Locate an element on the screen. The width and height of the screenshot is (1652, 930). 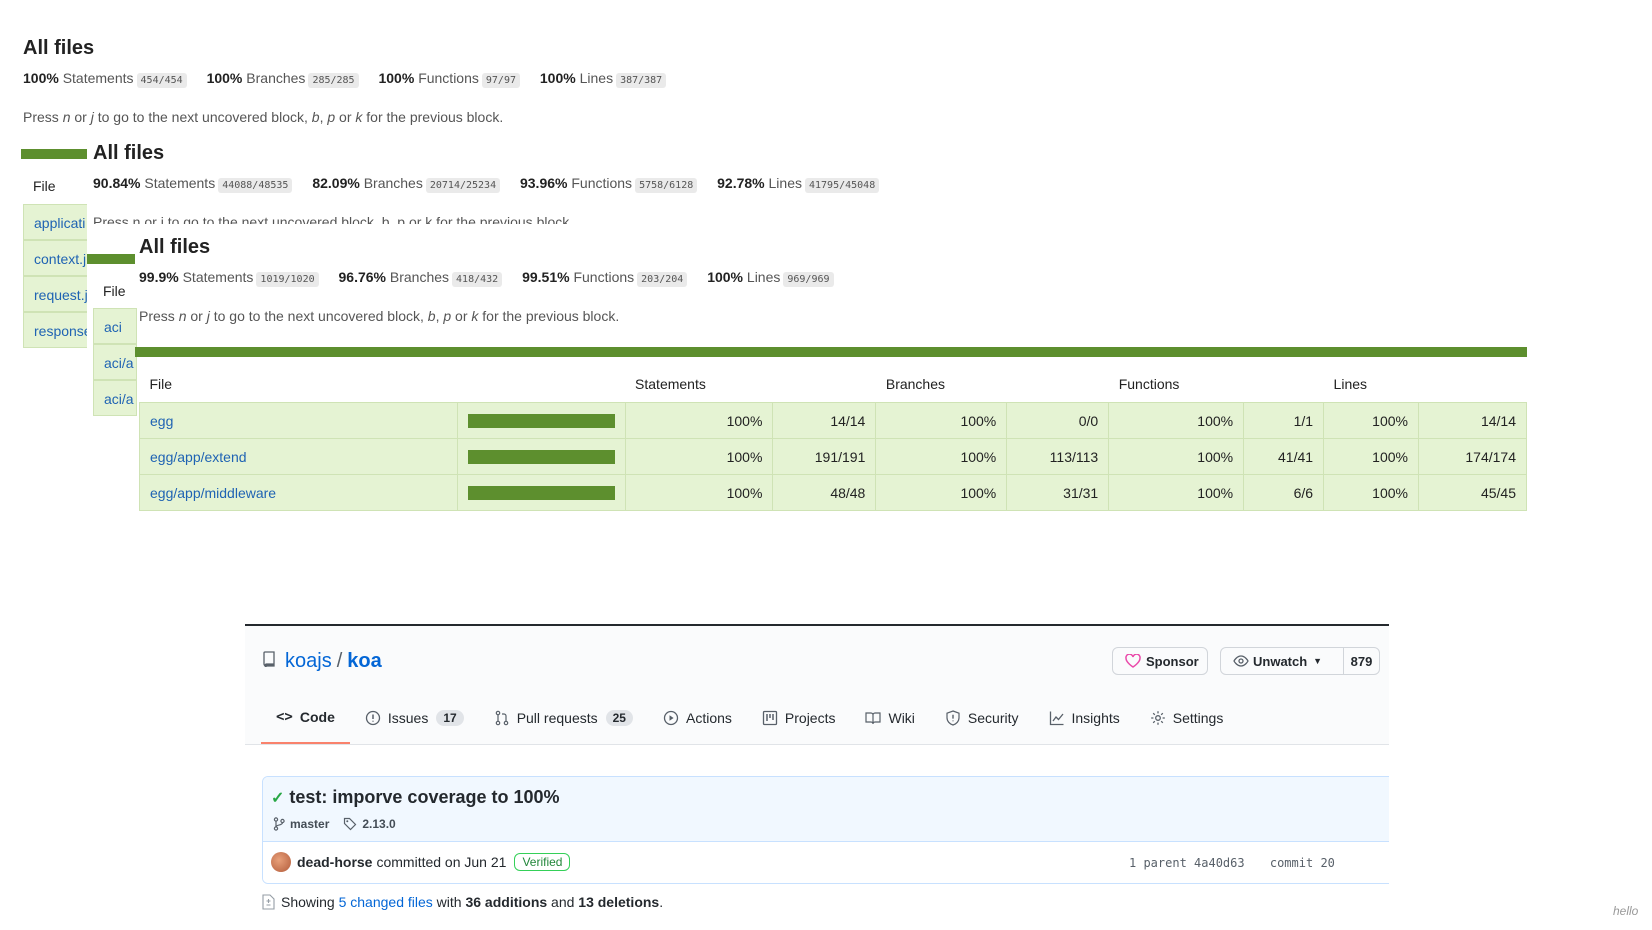
overall-coverage-bar is located at coordinates (831, 352).